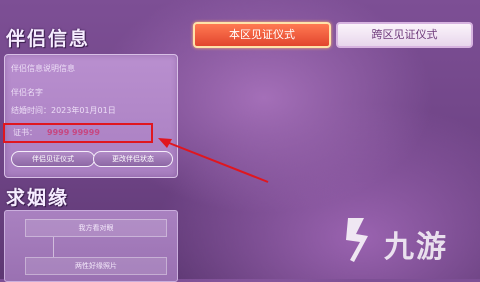 This screenshot has width=480, height=282. I want to click on watermark: 九游, so click(405, 242).